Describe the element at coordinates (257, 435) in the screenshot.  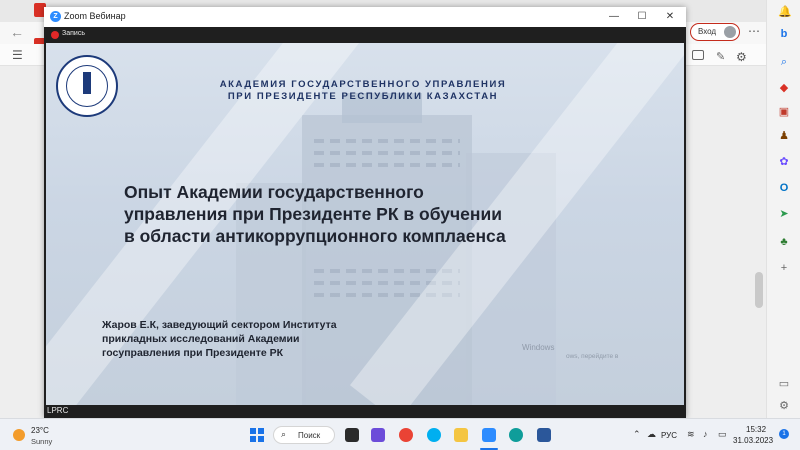
I see `windows-start-icon` at that location.